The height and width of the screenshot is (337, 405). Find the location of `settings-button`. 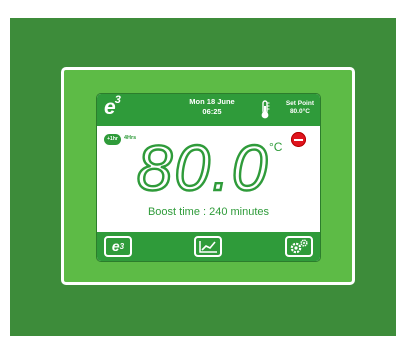

settings-button is located at coordinates (299, 246).